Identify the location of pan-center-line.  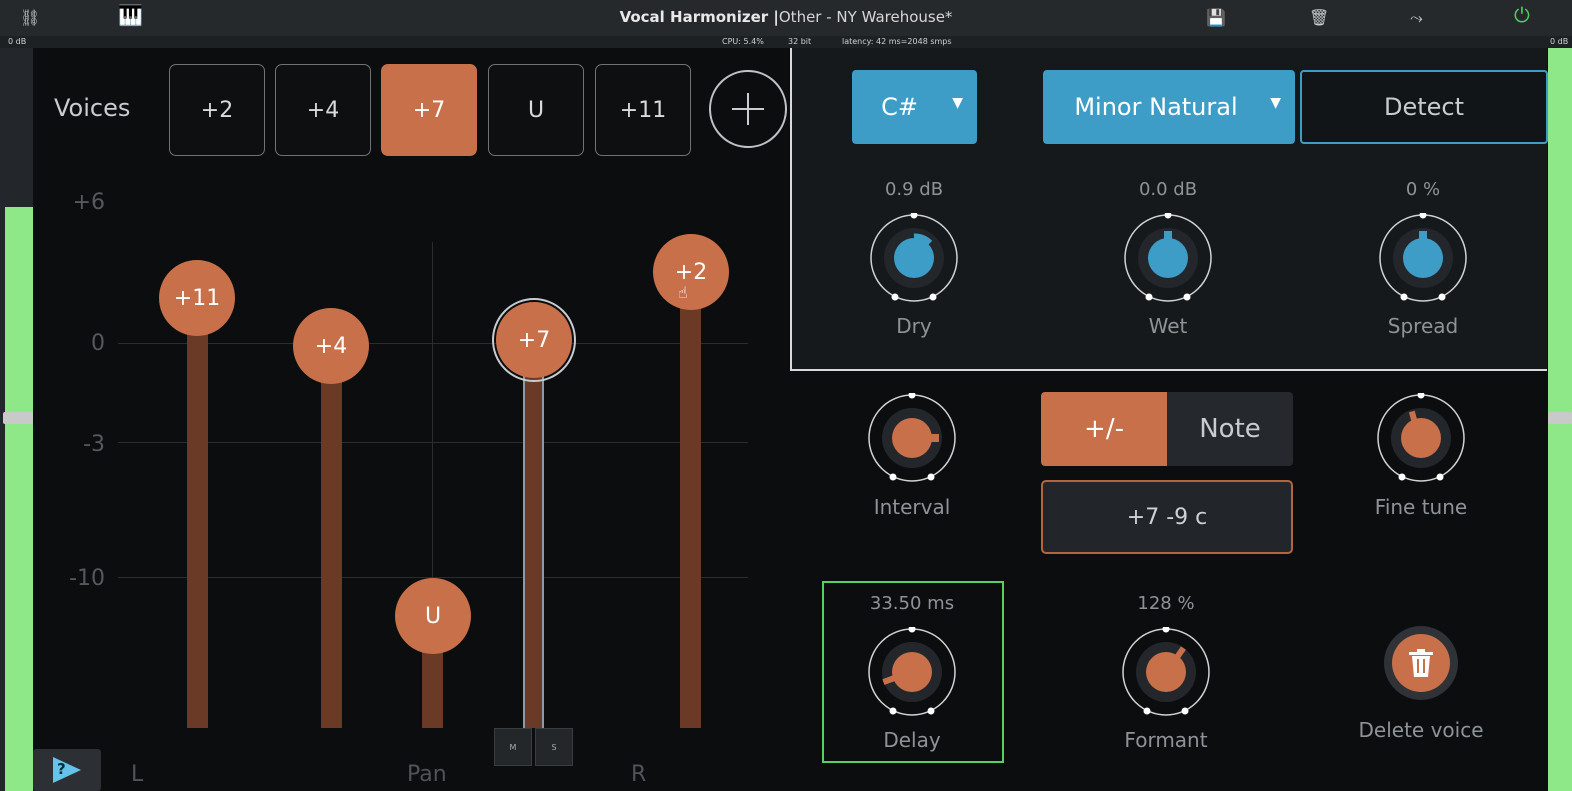
(432, 409).